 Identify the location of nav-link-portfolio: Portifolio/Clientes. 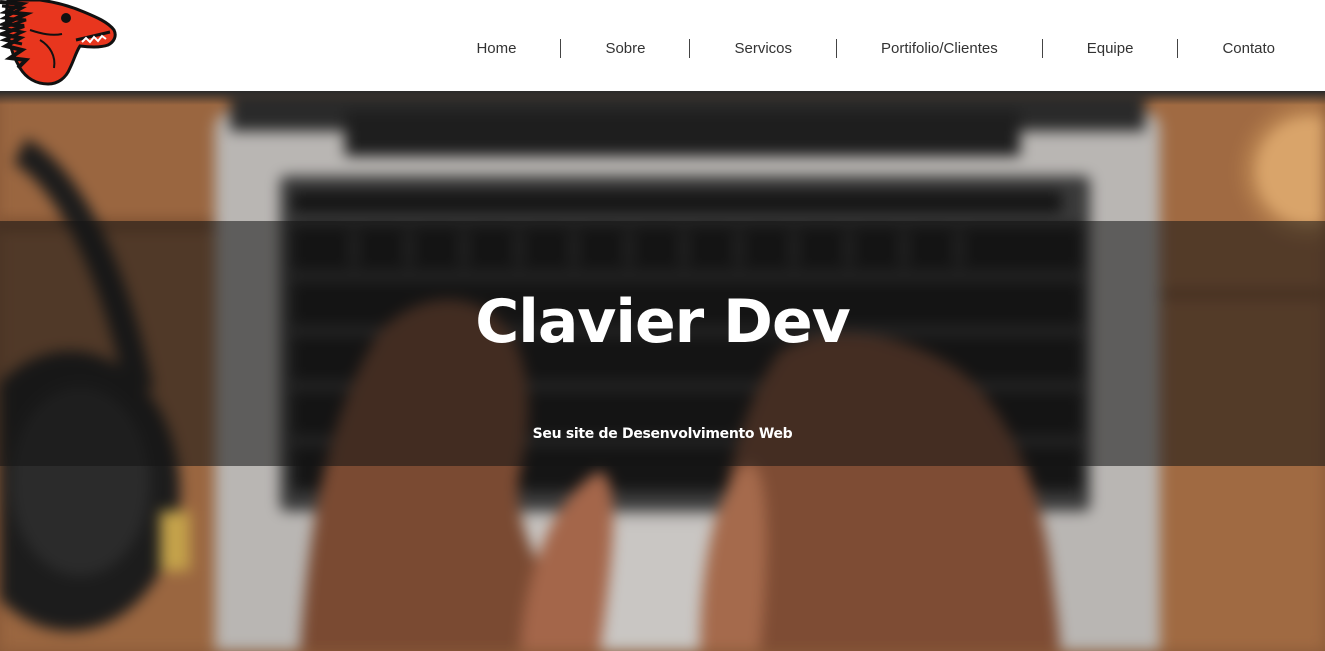
(939, 48).